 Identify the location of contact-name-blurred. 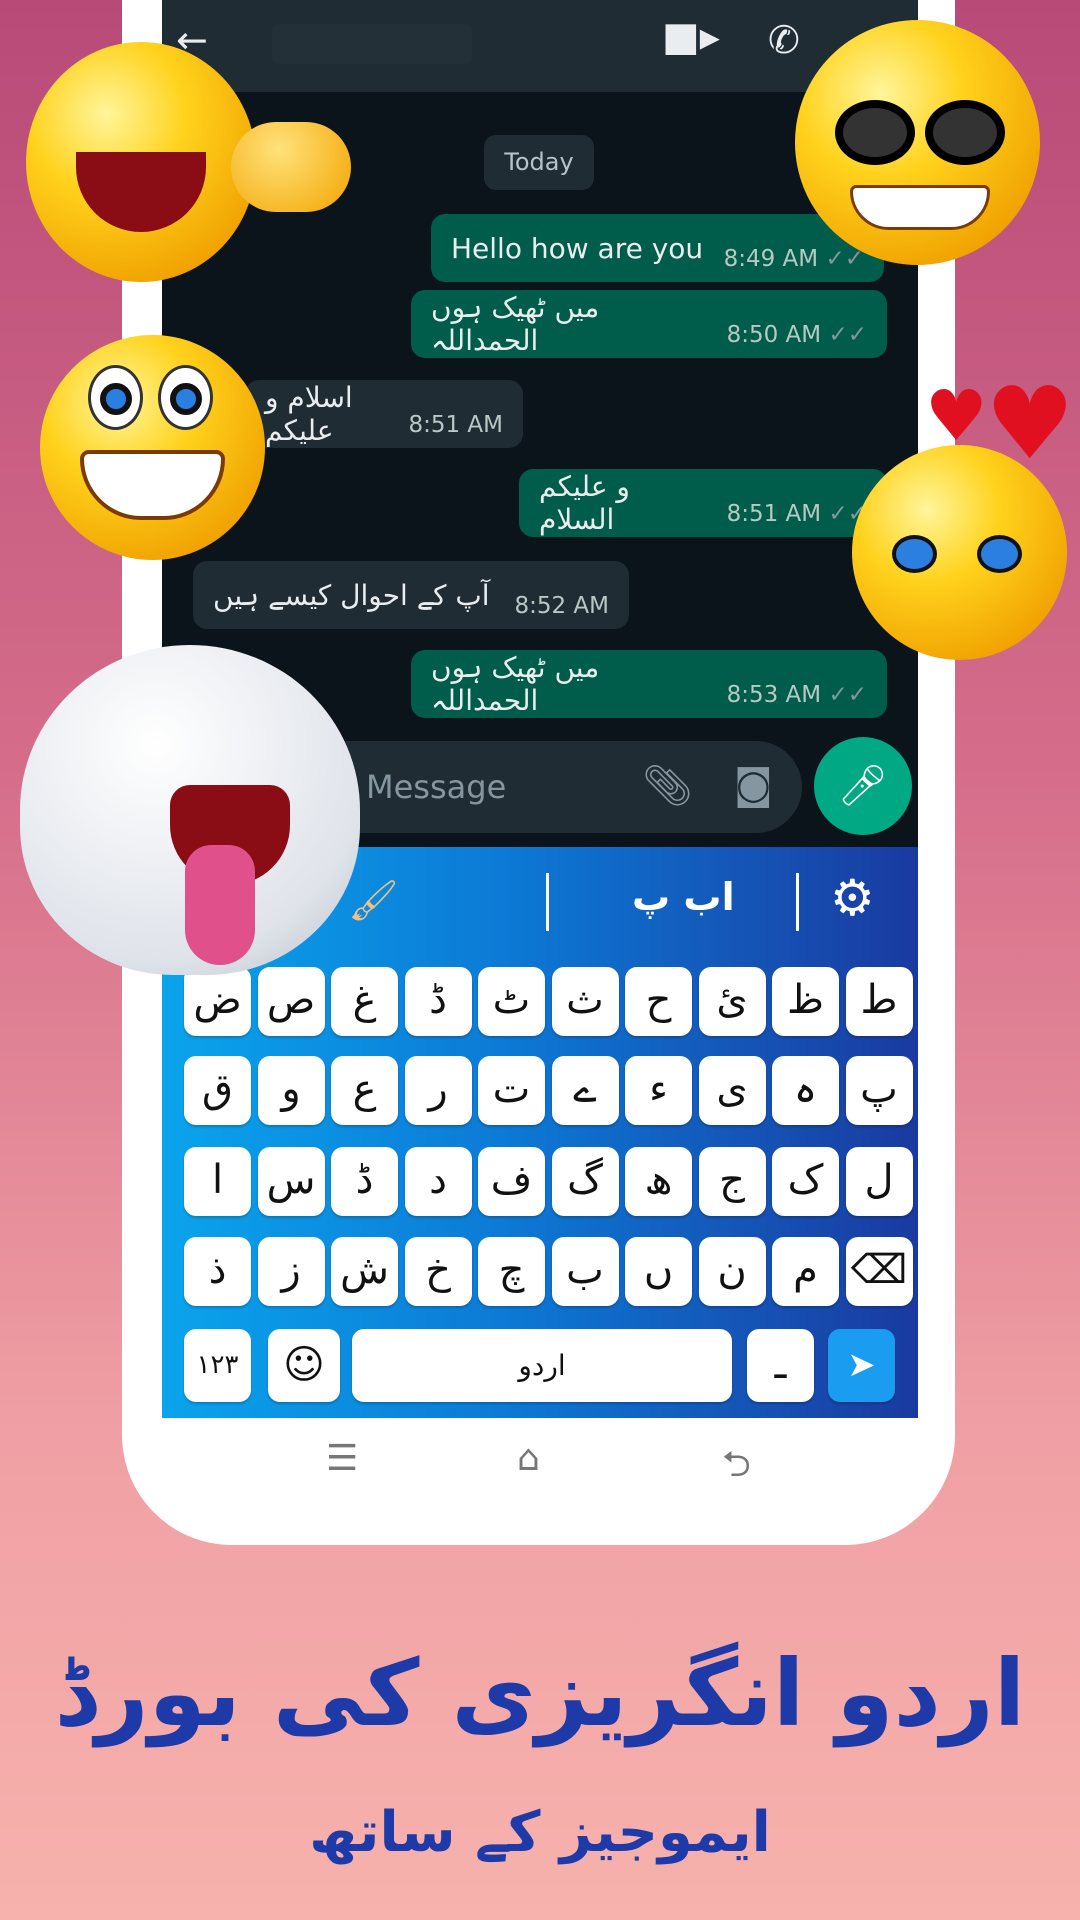
(372, 44).